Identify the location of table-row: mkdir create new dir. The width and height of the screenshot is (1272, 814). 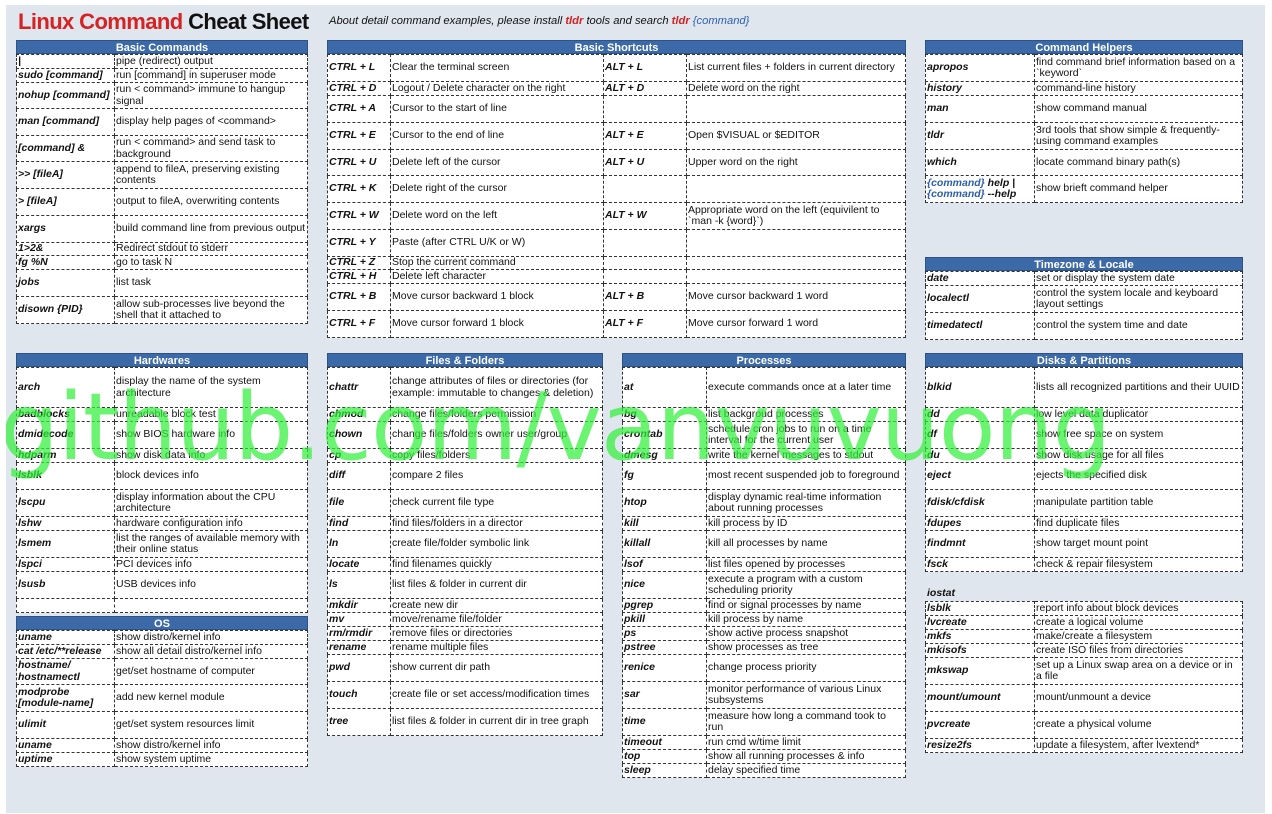
(465, 605).